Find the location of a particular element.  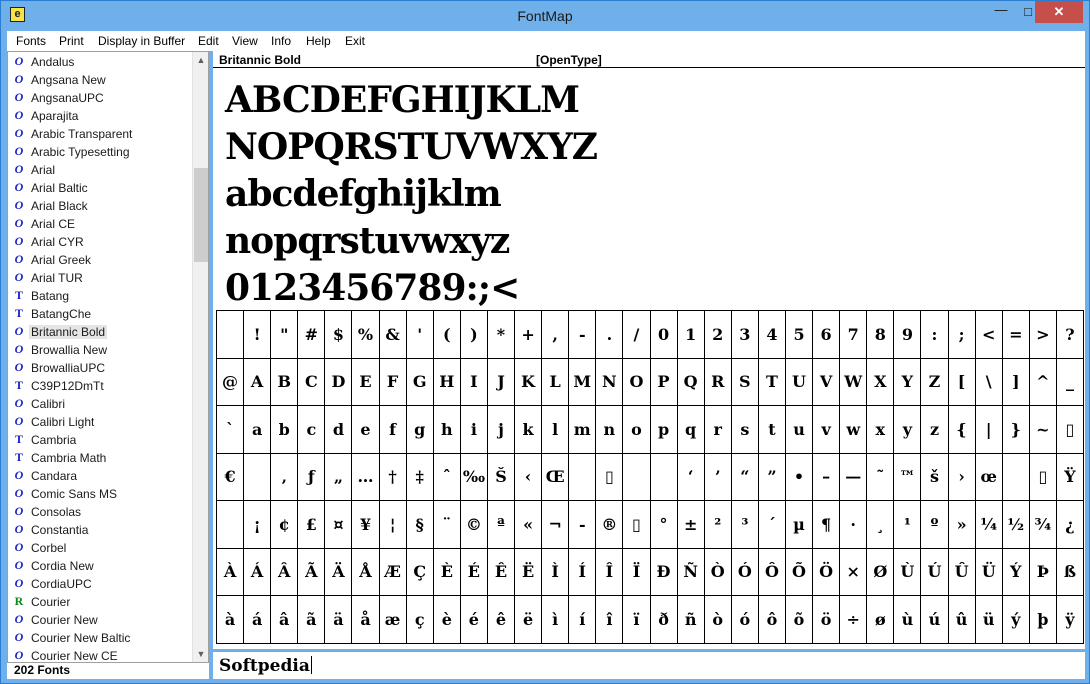

glyph-cell: ‚ is located at coordinates (285, 477).